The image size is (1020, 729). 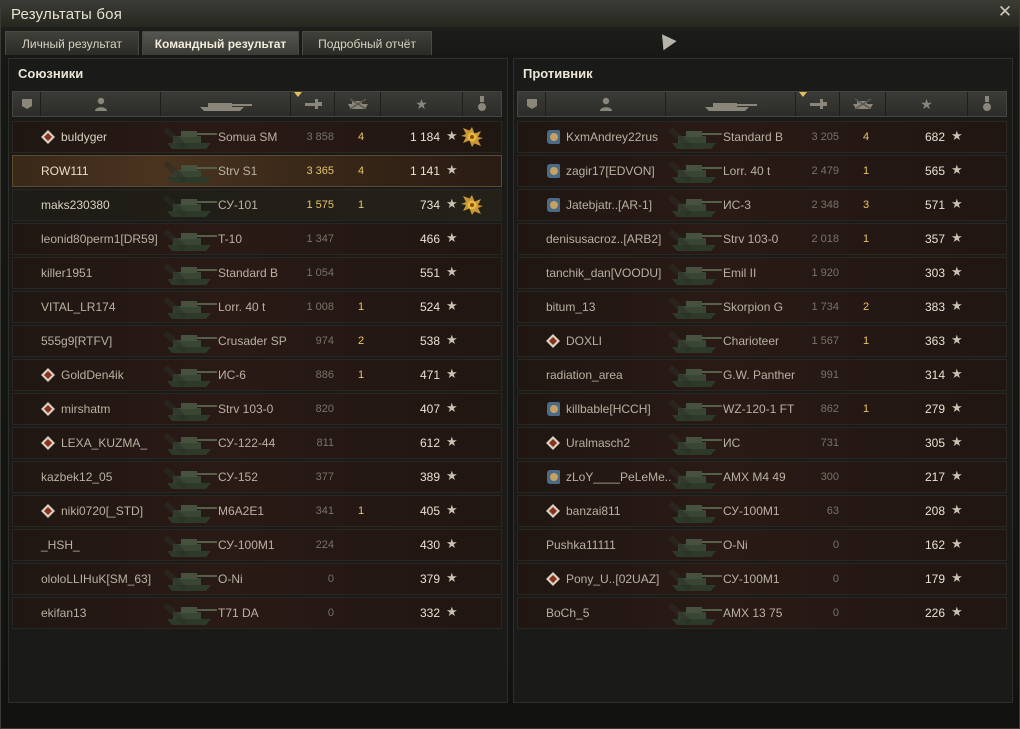 I want to click on player-row: LEXA_KUZMA_ СУ-122-44 811 612 ★, so click(x=257, y=443).